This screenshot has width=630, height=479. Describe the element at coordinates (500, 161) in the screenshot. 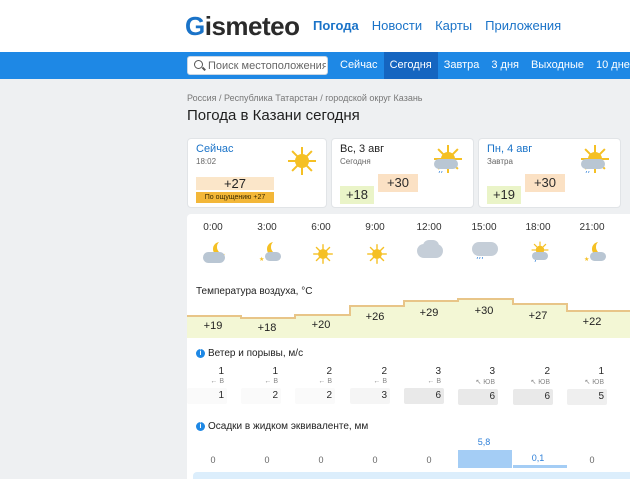

I see `card-tomorrow-sub: Завтра` at that location.